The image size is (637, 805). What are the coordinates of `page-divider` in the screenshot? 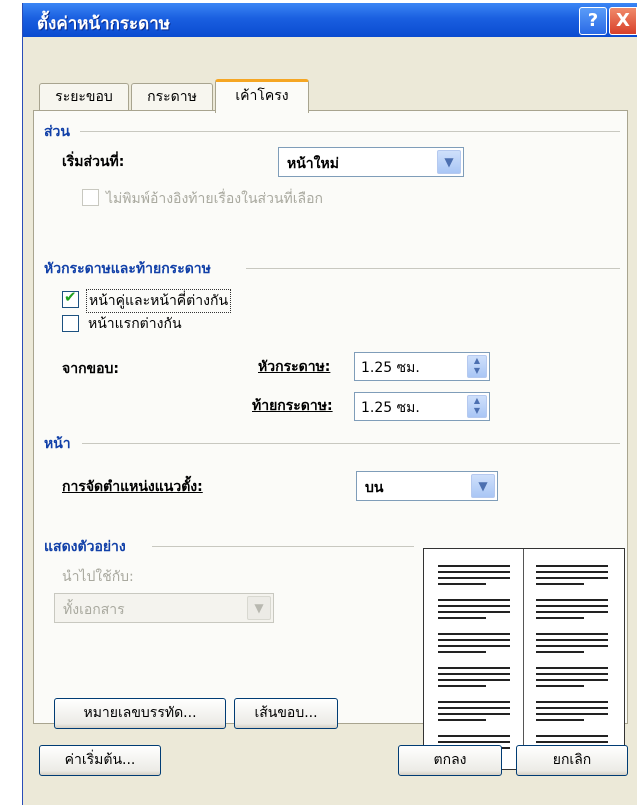 It's located at (351, 443).